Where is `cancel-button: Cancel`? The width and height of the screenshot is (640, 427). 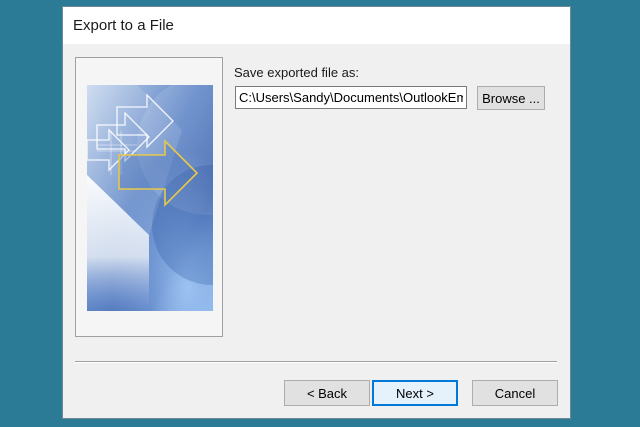
cancel-button: Cancel is located at coordinates (515, 393).